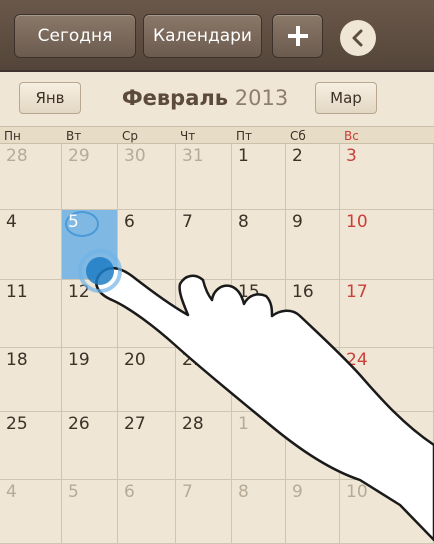  I want to click on day-number: 13, so click(135, 292).